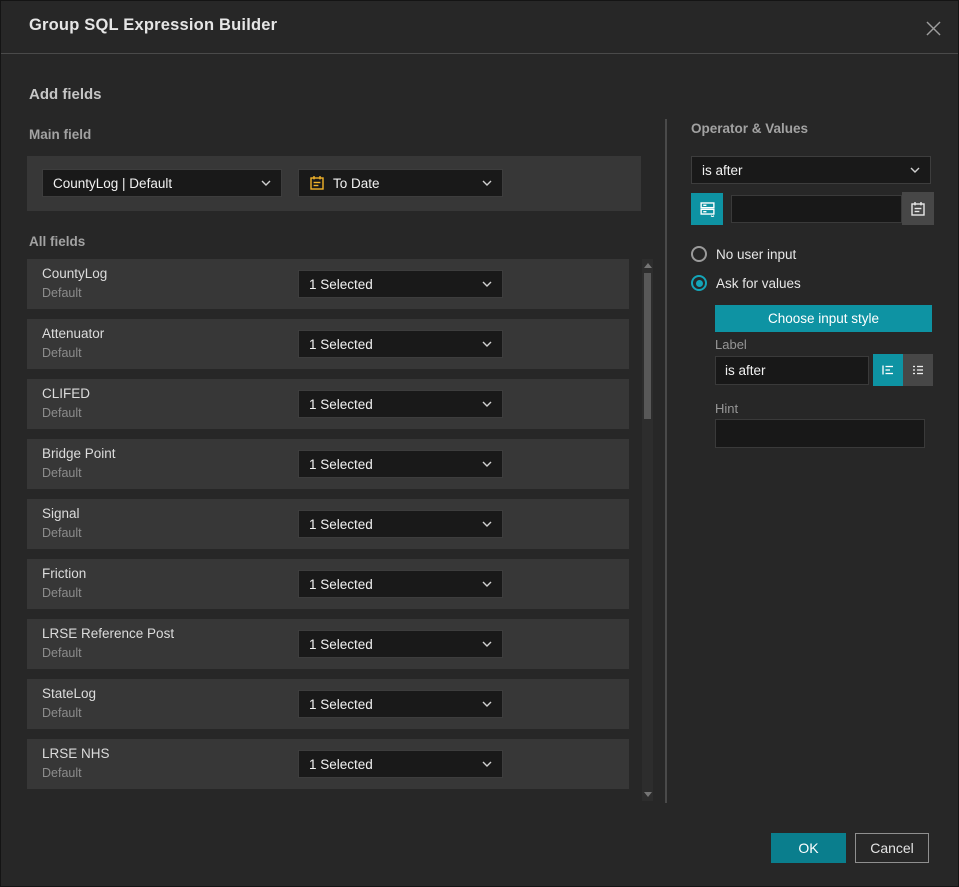 Image resolution: width=959 pixels, height=887 pixels. Describe the element at coordinates (65, 94) in the screenshot. I see `add-fields-heading: Add fields` at that location.